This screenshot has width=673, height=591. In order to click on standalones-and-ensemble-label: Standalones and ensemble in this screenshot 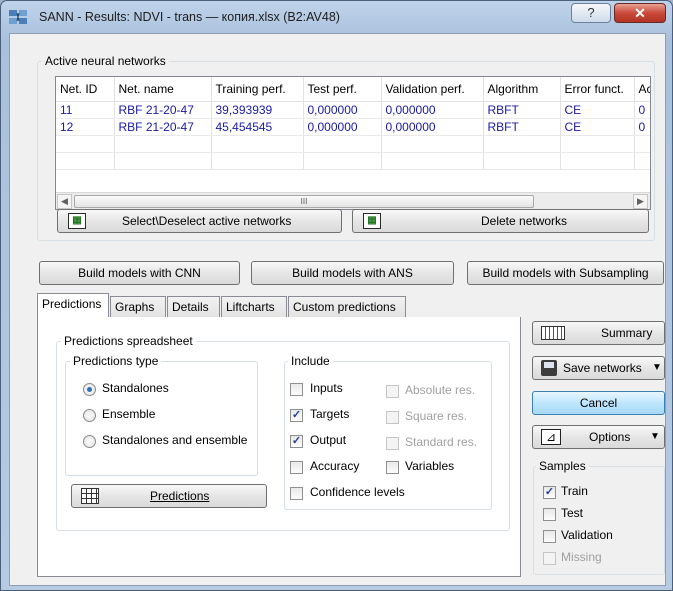, I will do `click(175, 440)`.